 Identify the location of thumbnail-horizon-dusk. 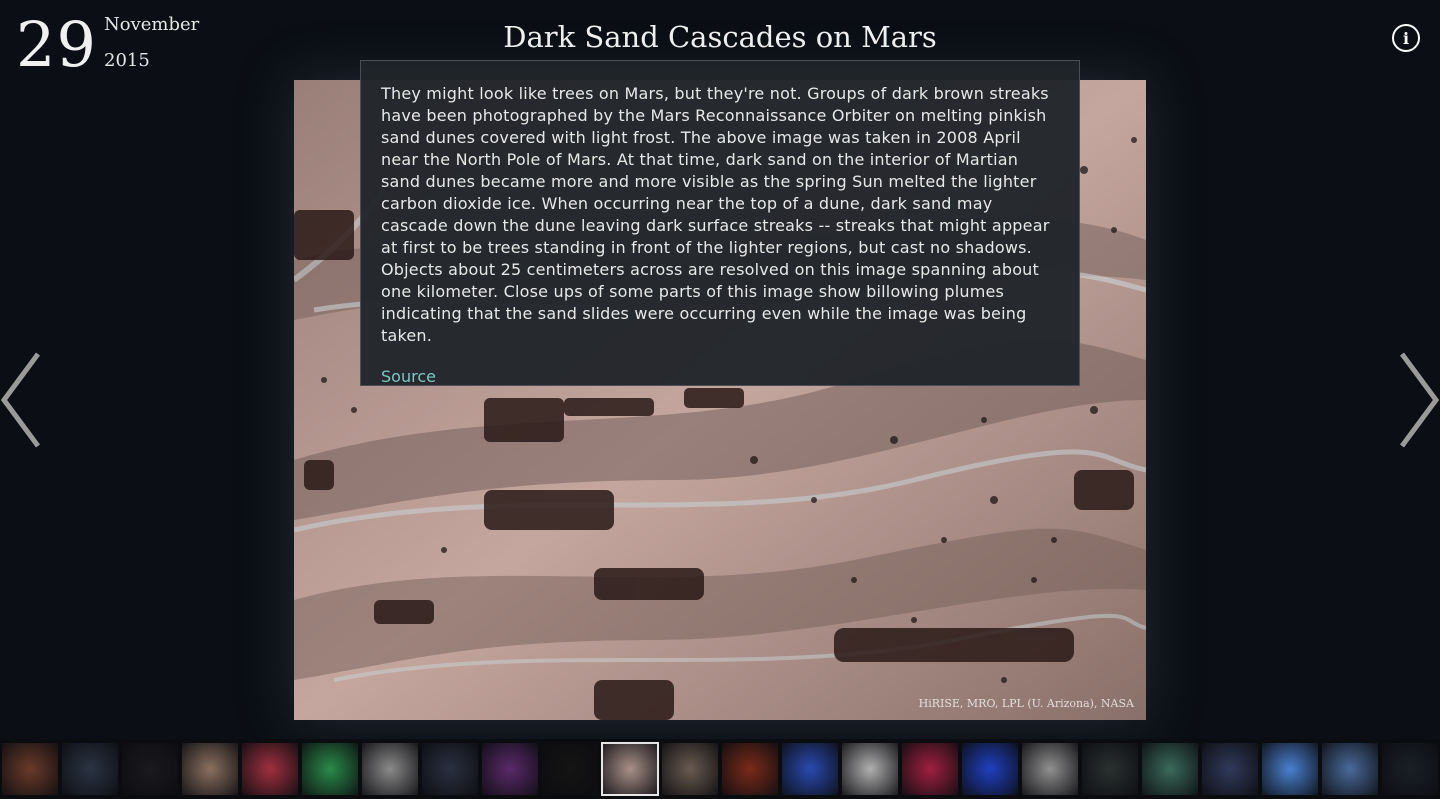
(450, 769).